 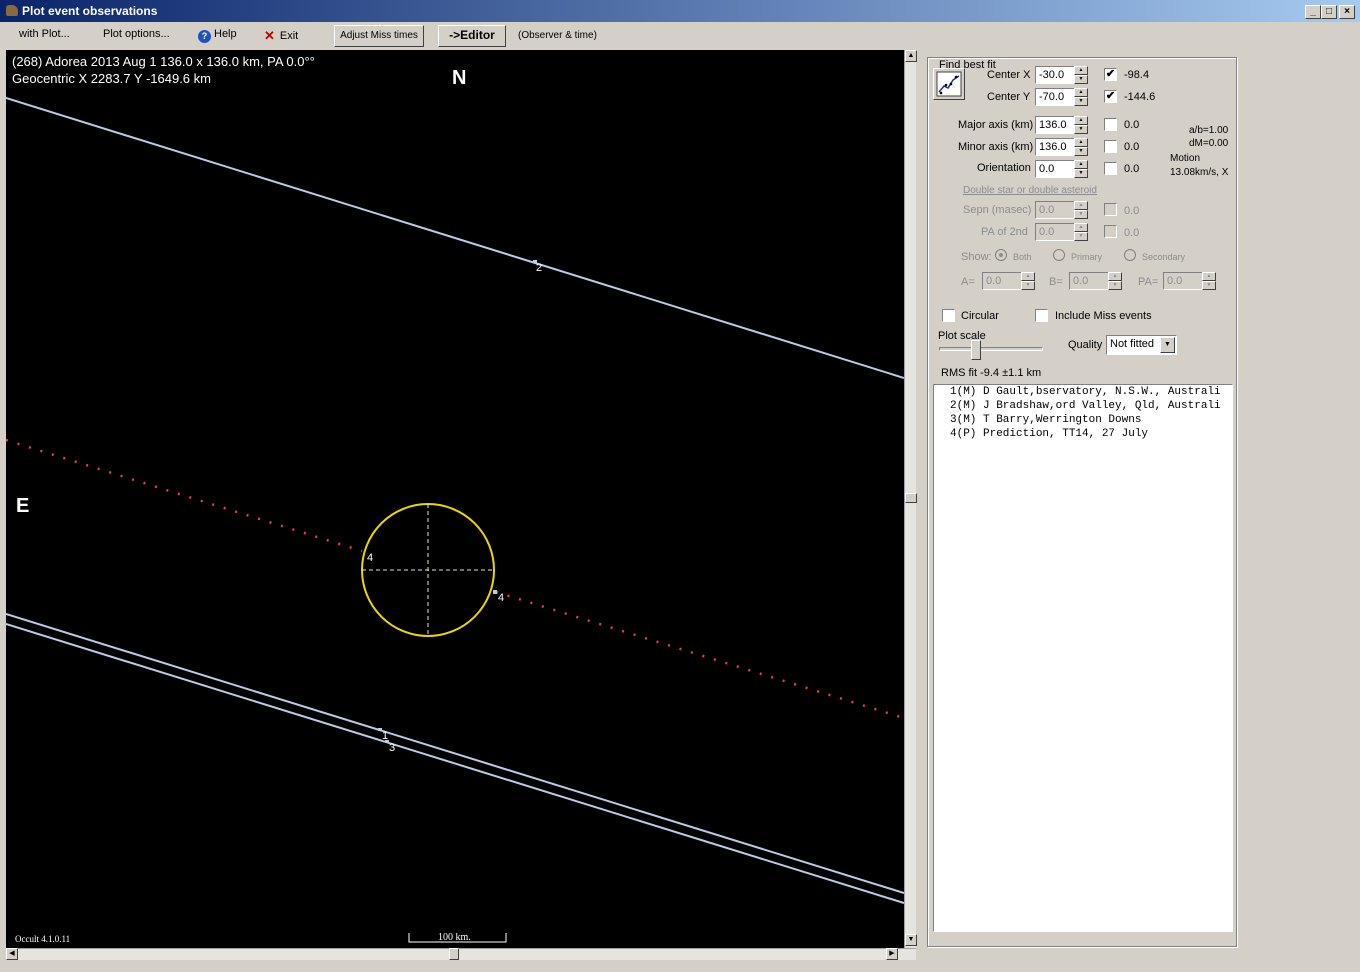 What do you see at coordinates (1081, 147) in the screenshot?
I see `minor-axis-spinner: ▲ ▼` at bounding box center [1081, 147].